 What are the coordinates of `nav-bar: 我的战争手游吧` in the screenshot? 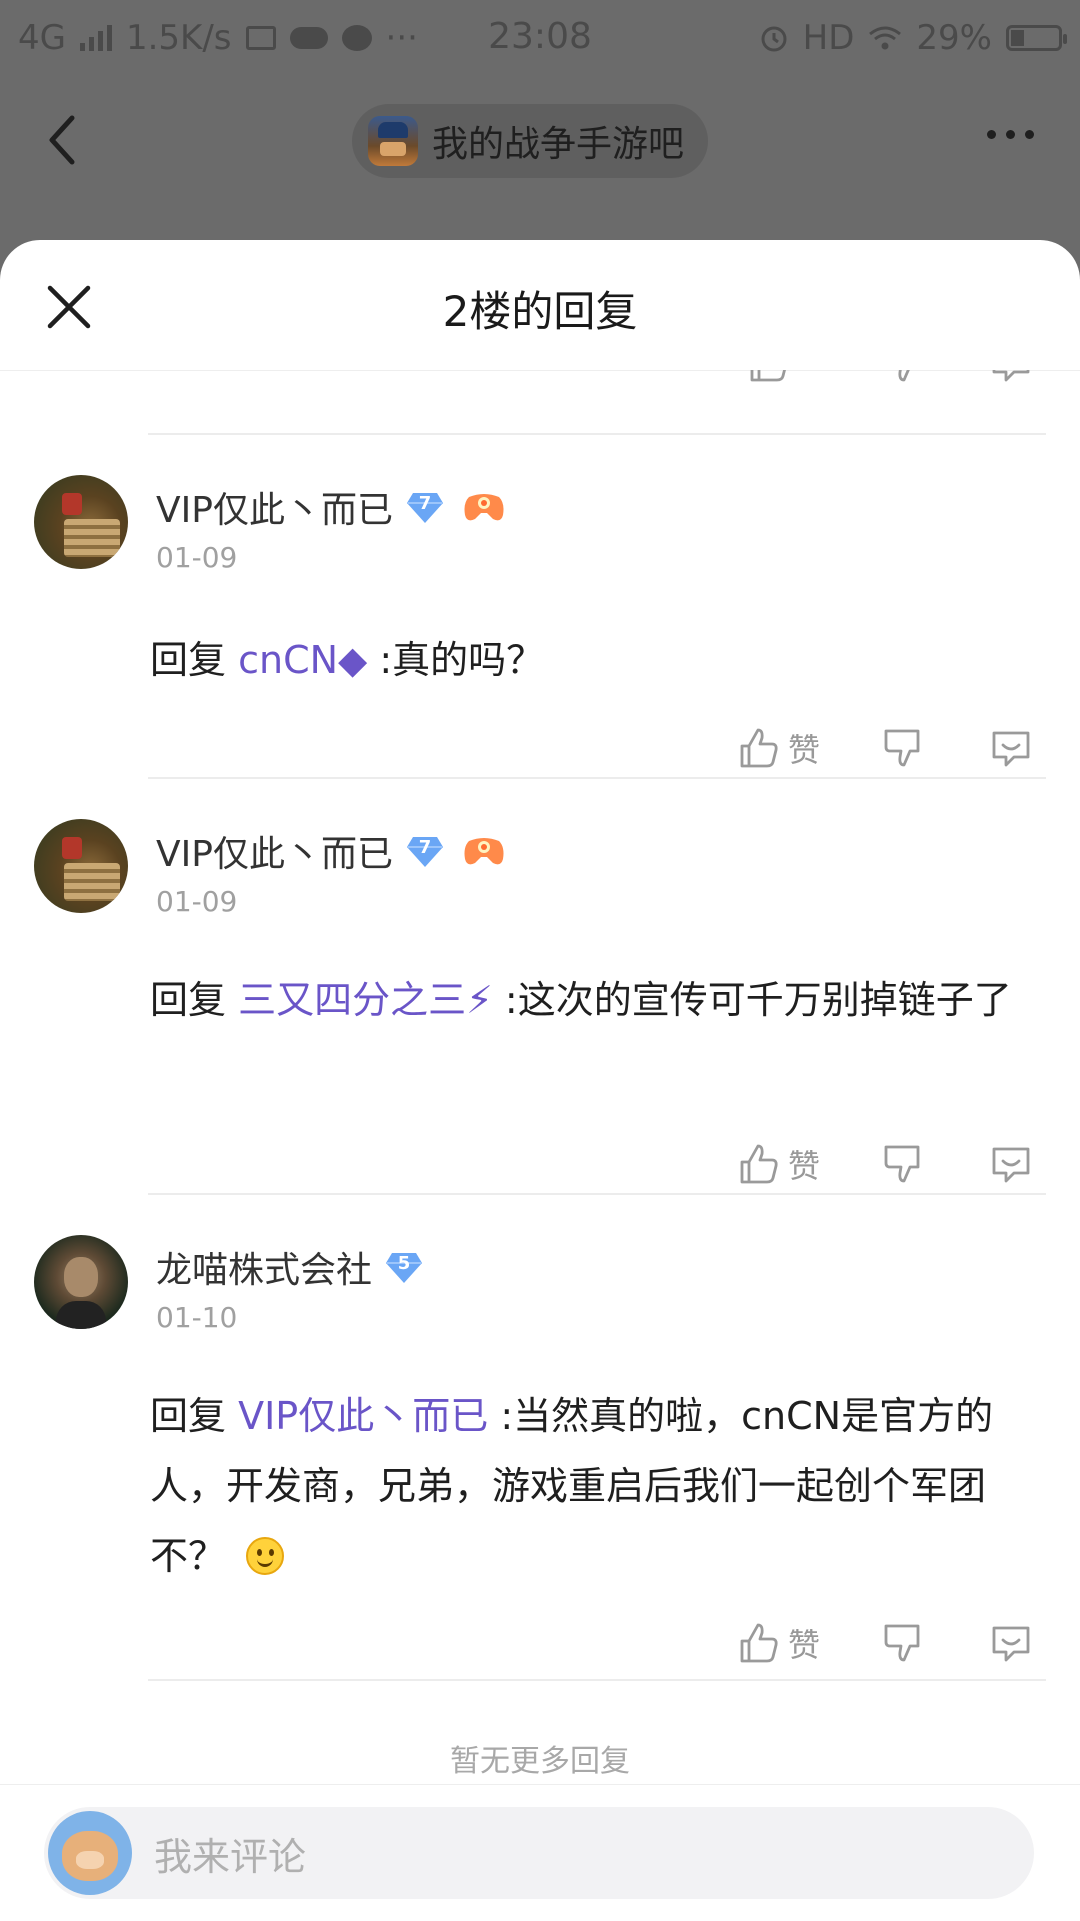 It's located at (540, 142).